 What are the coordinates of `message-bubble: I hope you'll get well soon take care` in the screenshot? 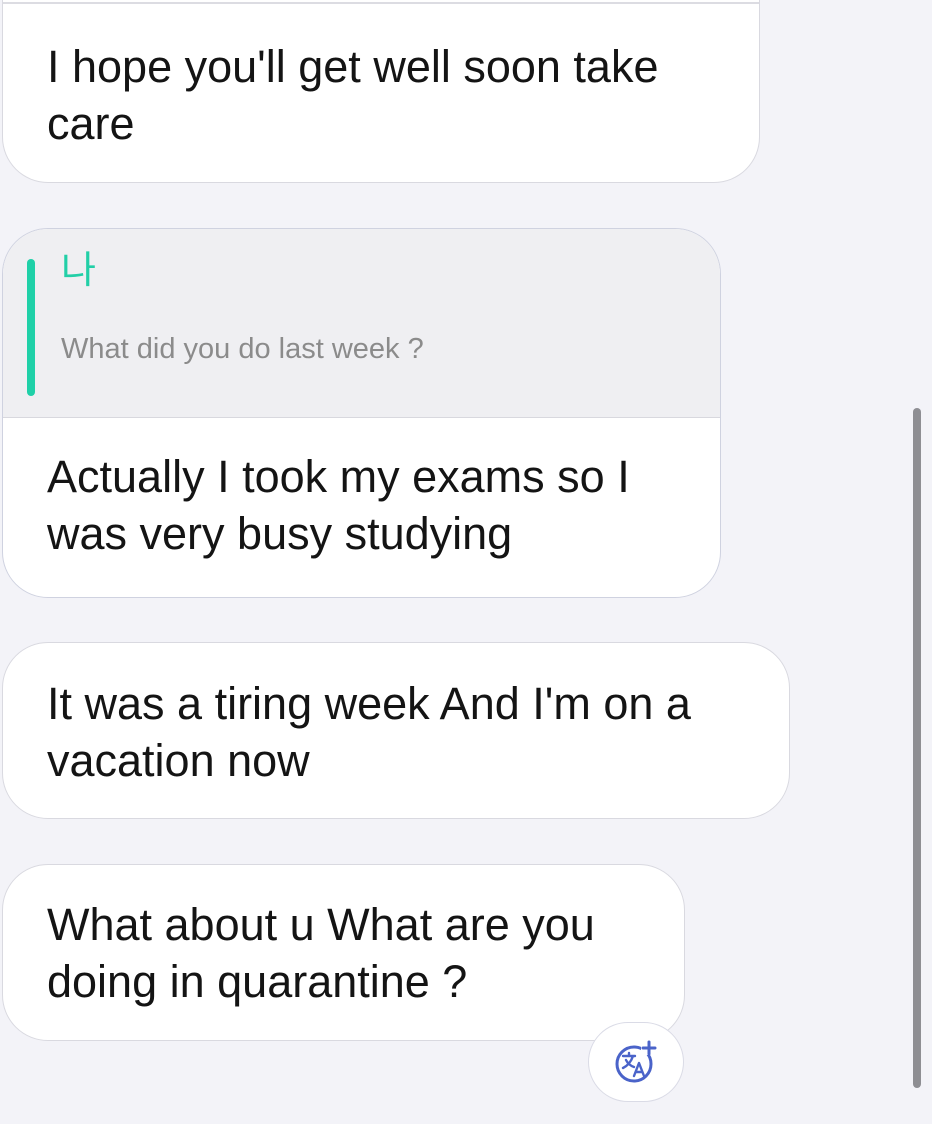 It's located at (381, 91).